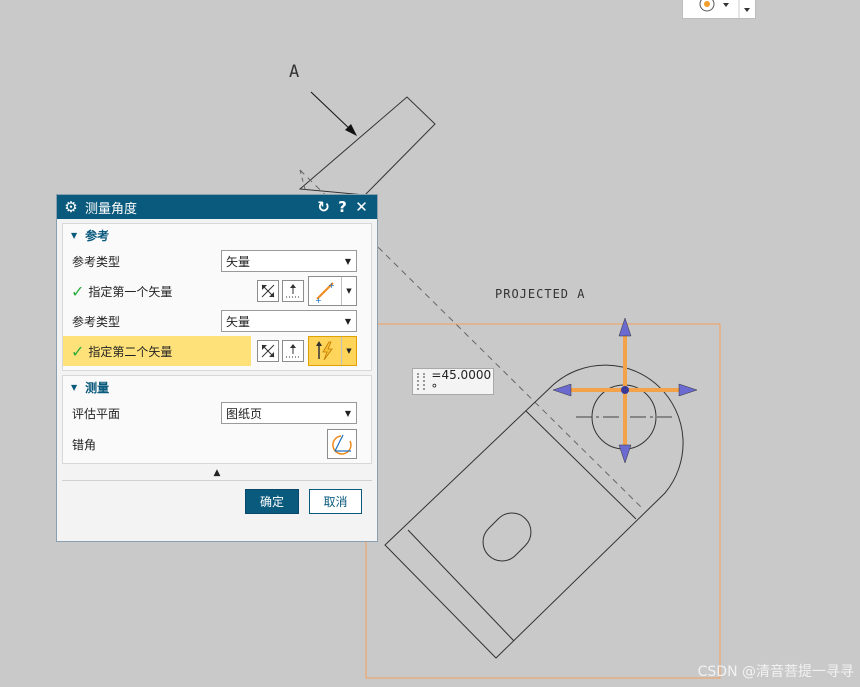 This screenshot has width=860, height=687. What do you see at coordinates (97, 387) in the screenshot?
I see `measure-section-title: 测量` at bounding box center [97, 387].